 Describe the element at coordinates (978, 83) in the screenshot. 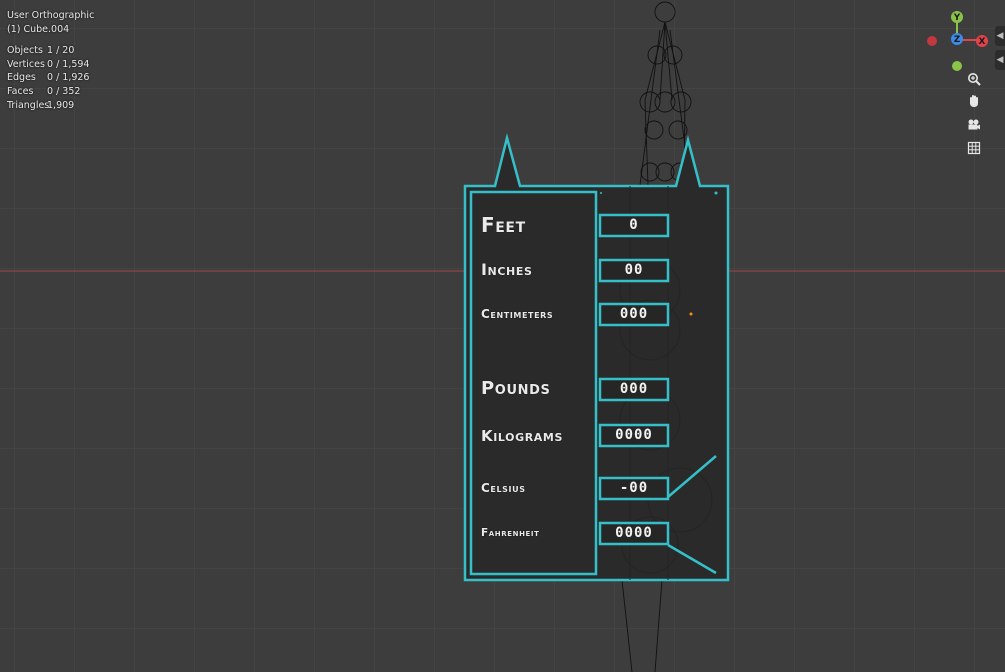

I see `zoom-icon` at that location.